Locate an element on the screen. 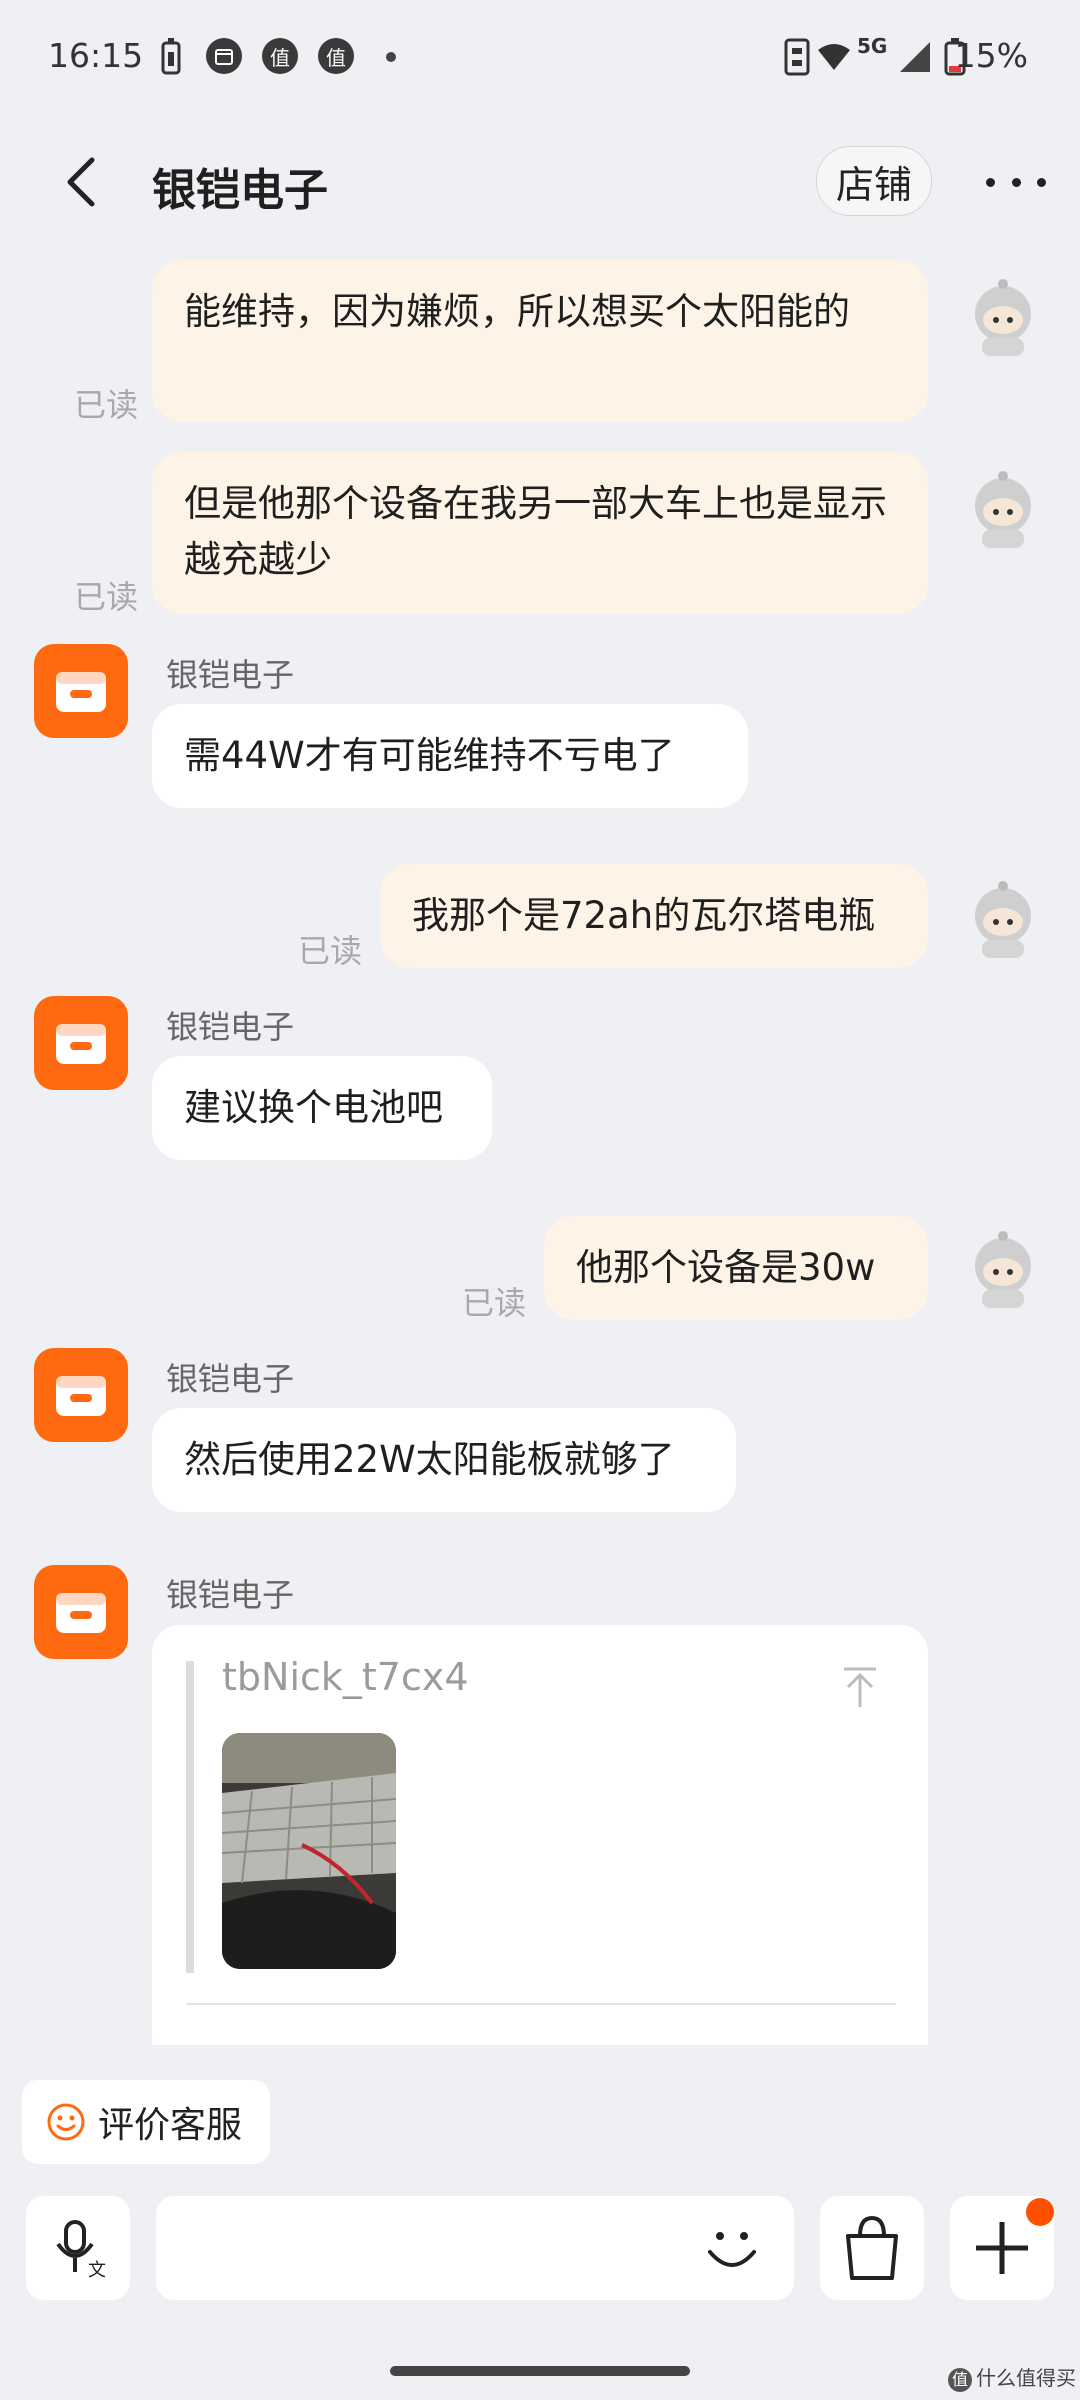 This screenshot has height=2400, width=1080. rate-service-button: 评价客服 is located at coordinates (146, 2122).